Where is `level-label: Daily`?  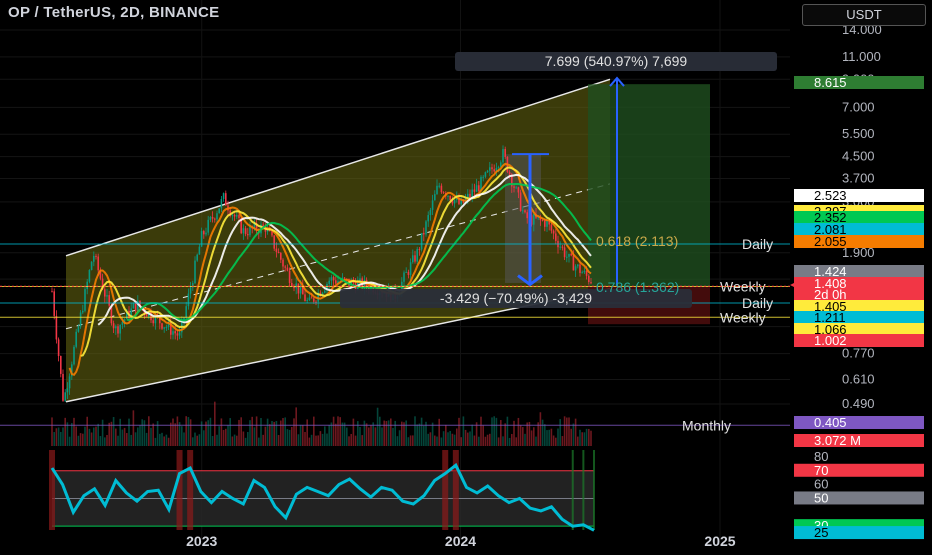 level-label: Daily is located at coordinates (757, 244).